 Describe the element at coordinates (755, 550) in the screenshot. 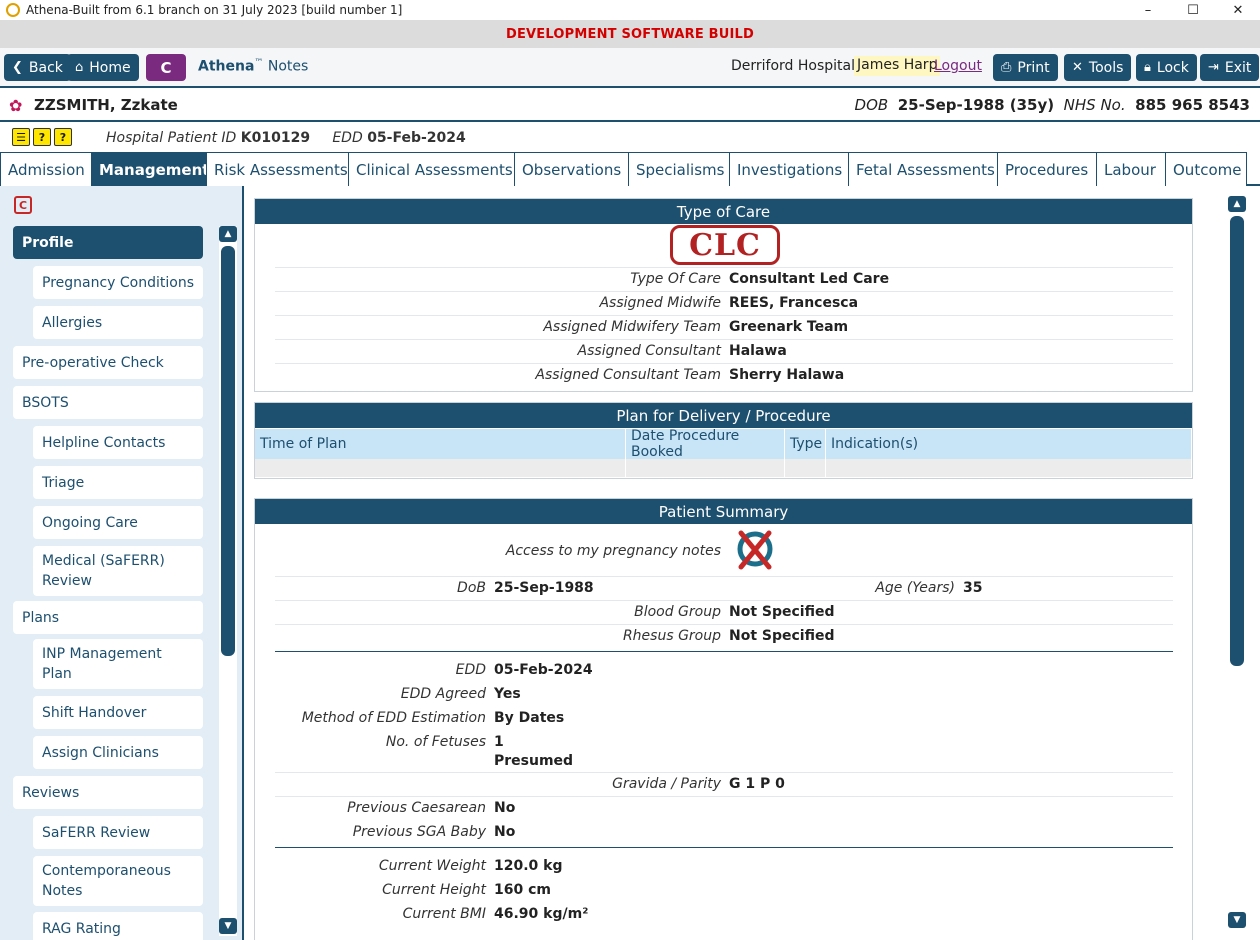

I see `no-access-icon` at that location.